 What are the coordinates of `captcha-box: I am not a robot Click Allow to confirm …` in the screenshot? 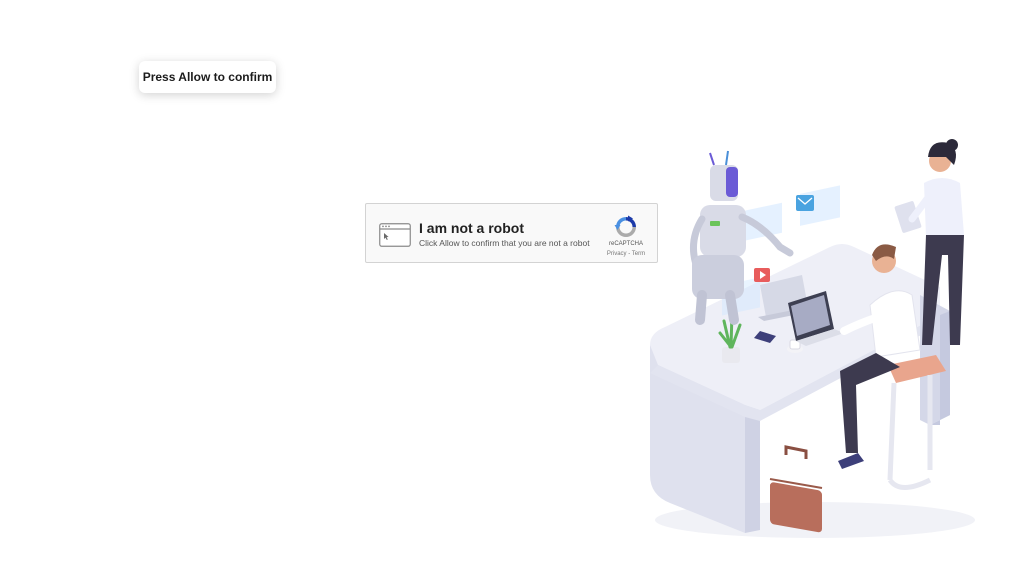 It's located at (511, 233).